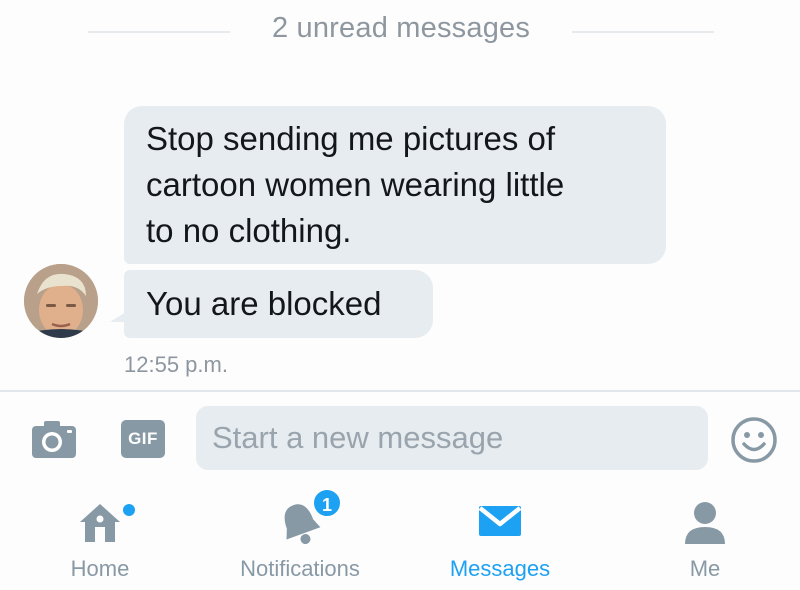 The height and width of the screenshot is (590, 800). I want to click on tab-messages: Messages, so click(500, 540).